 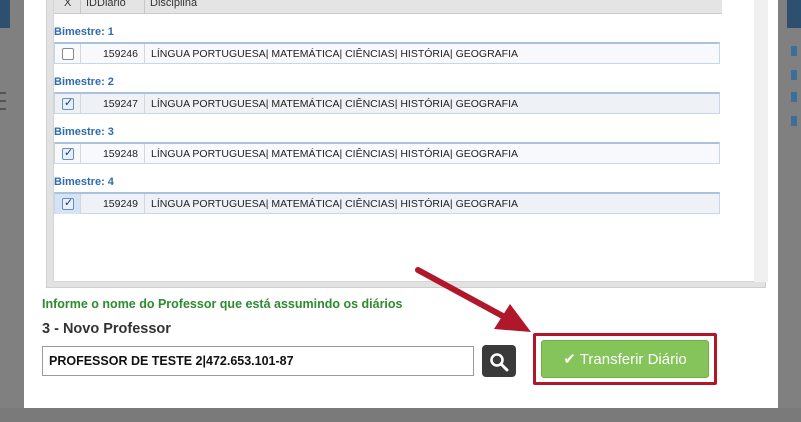 What do you see at coordinates (113, 54) in the screenshot?
I see `row-id: 159246` at bounding box center [113, 54].